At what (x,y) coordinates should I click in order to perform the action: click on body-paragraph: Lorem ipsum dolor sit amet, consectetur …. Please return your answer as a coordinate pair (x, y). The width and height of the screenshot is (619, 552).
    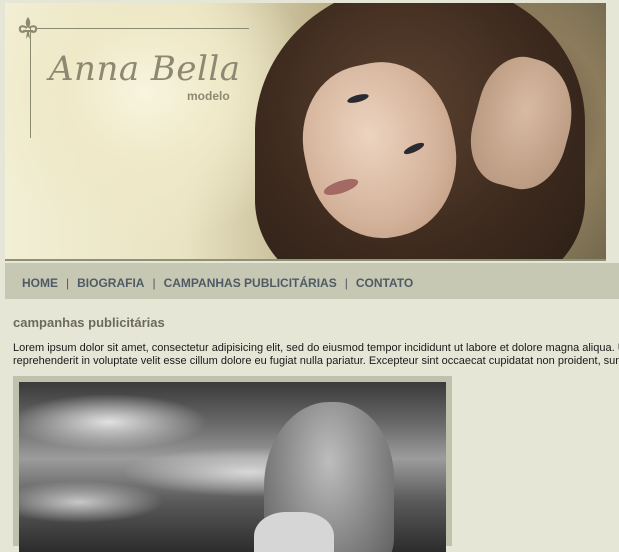
    Looking at the image, I should click on (316, 355).